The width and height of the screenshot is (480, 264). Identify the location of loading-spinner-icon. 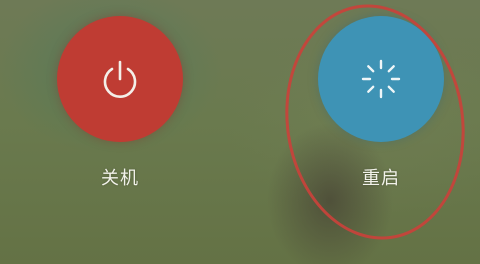
(381, 79).